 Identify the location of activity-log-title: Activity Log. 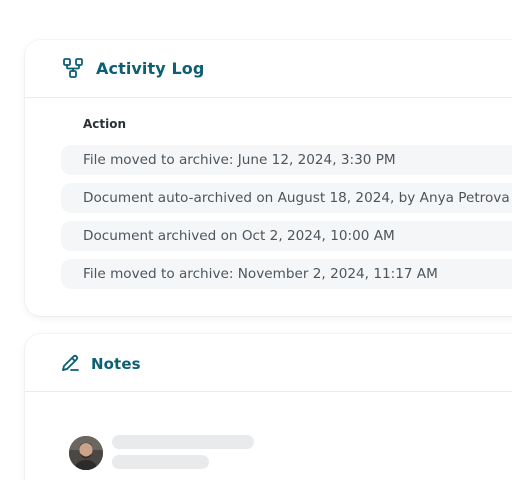
(150, 68).